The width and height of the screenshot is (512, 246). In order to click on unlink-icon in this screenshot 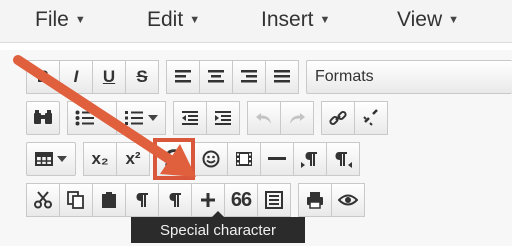, I will do `click(370, 117)`.